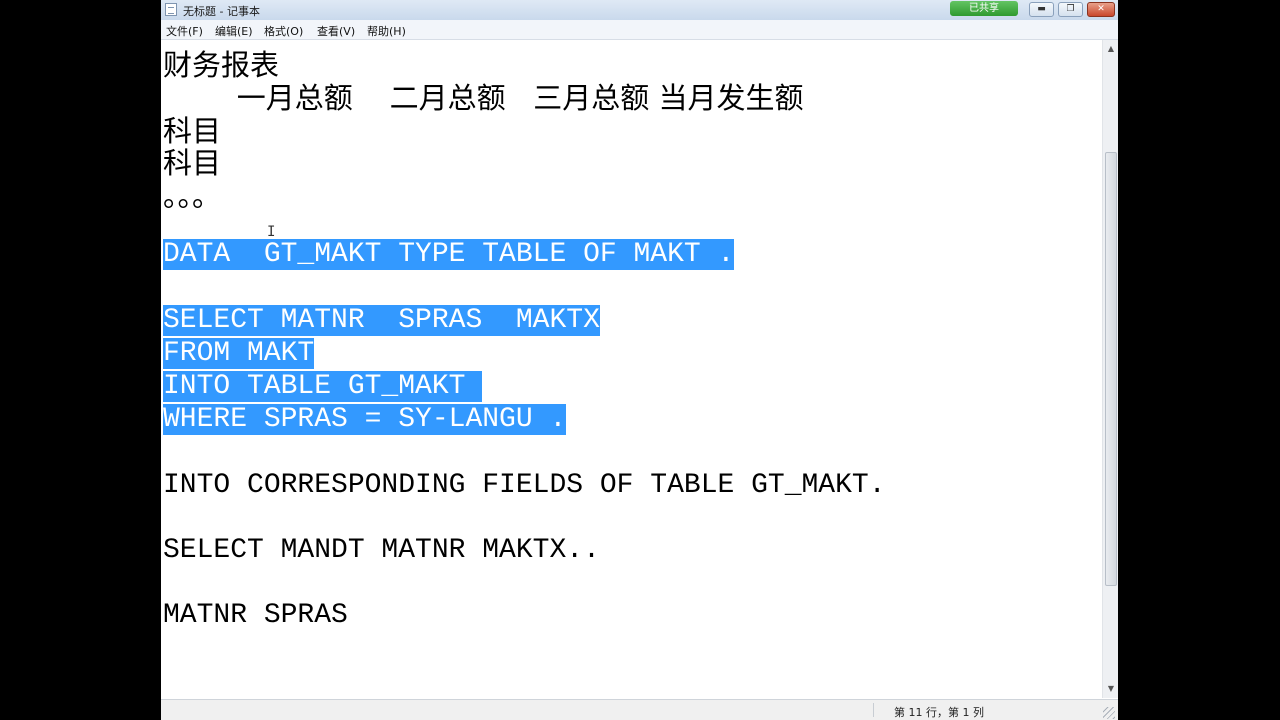 The image size is (1280, 720). I want to click on vertical-scrollbar: ▲ ▼, so click(1110, 369).